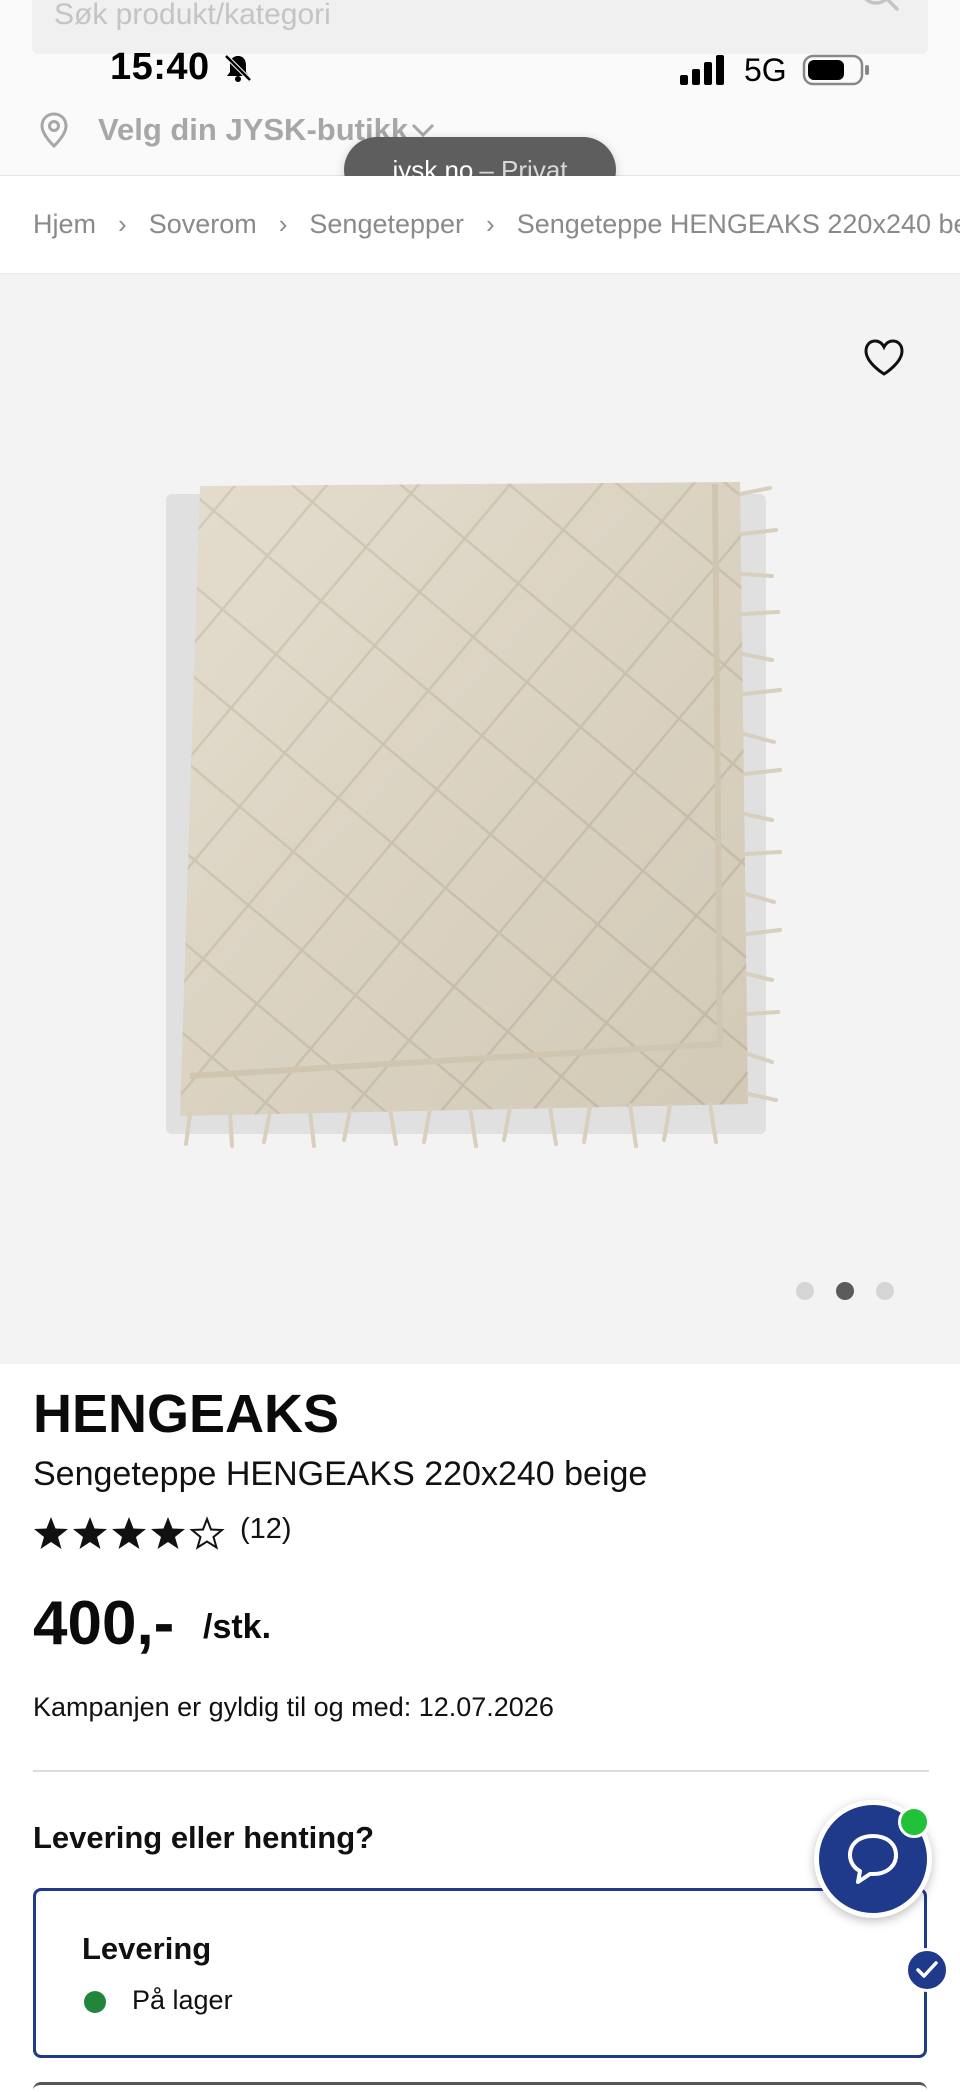  I want to click on product-brand: HENGEAKS, so click(186, 1414).